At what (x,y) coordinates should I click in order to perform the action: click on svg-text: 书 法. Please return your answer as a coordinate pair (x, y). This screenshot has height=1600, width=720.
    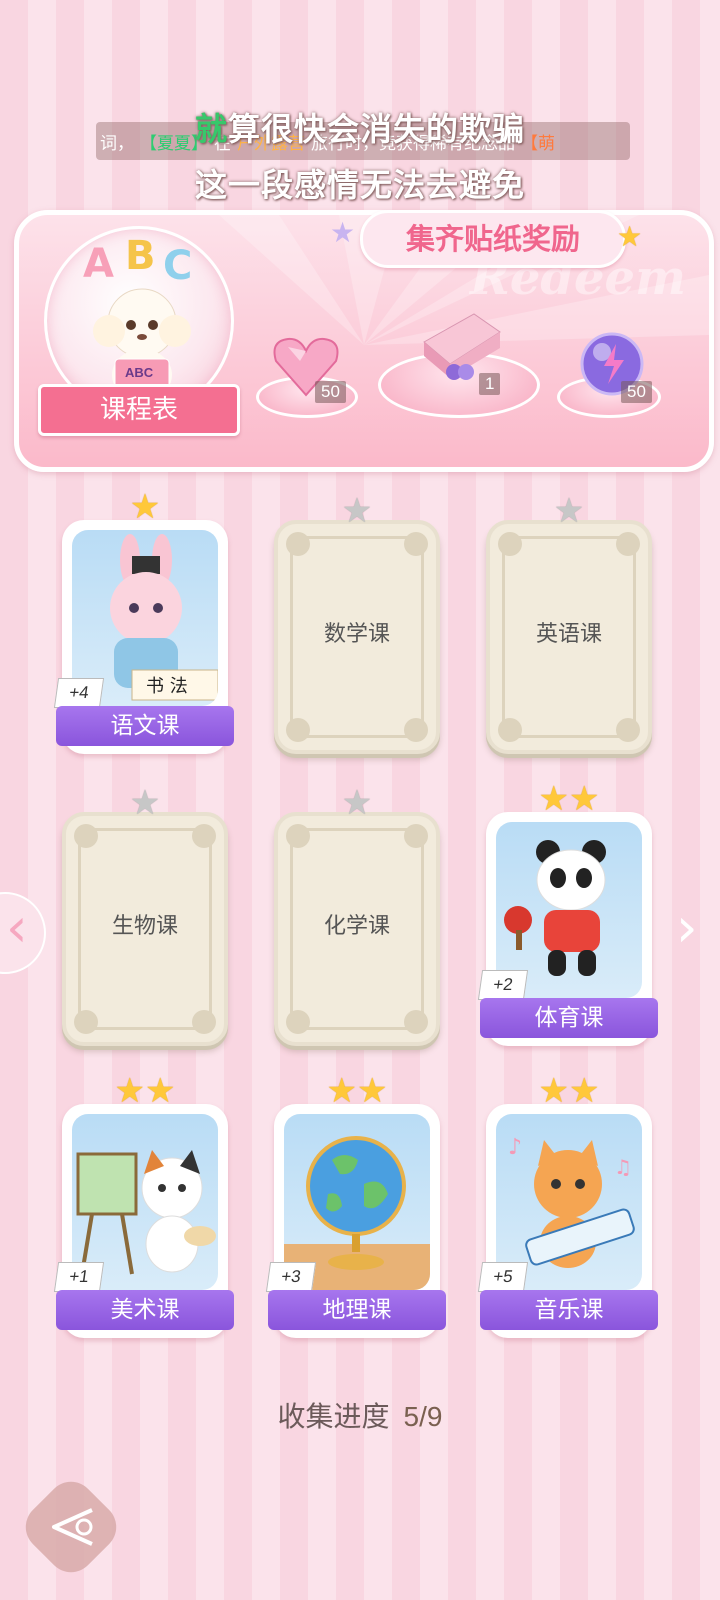
    Looking at the image, I should click on (167, 686).